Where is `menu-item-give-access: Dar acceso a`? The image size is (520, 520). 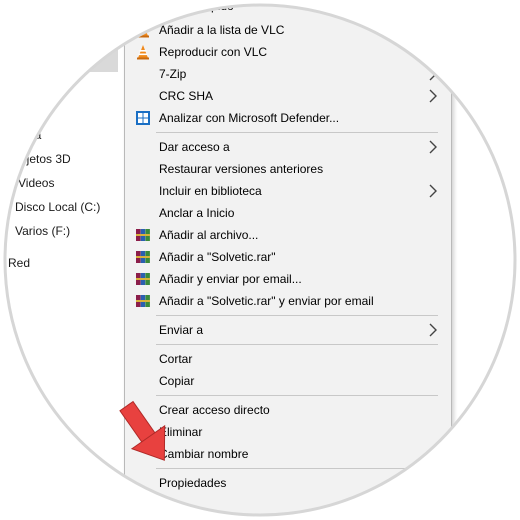
menu-item-give-access: Dar acceso a is located at coordinates (287, 147).